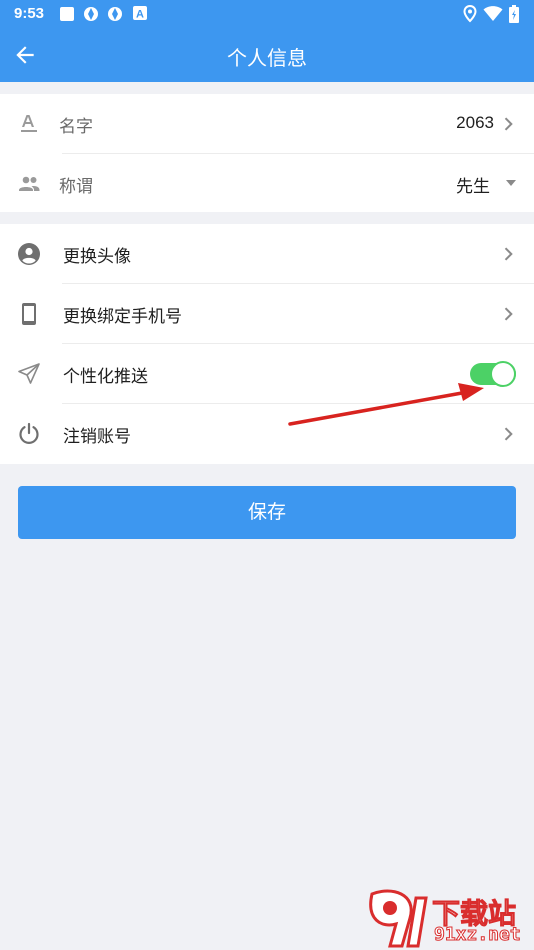  Describe the element at coordinates (267, 124) in the screenshot. I see `name-row: 名字 2063` at that location.